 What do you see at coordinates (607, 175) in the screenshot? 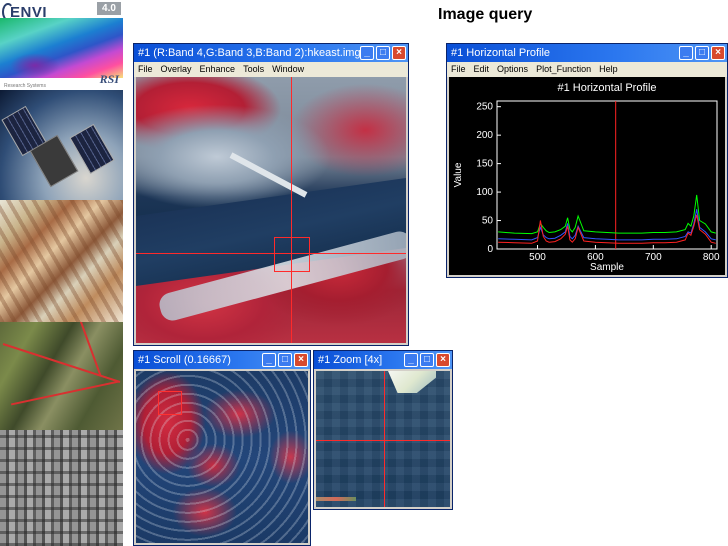
I see `plot-frame` at bounding box center [607, 175].